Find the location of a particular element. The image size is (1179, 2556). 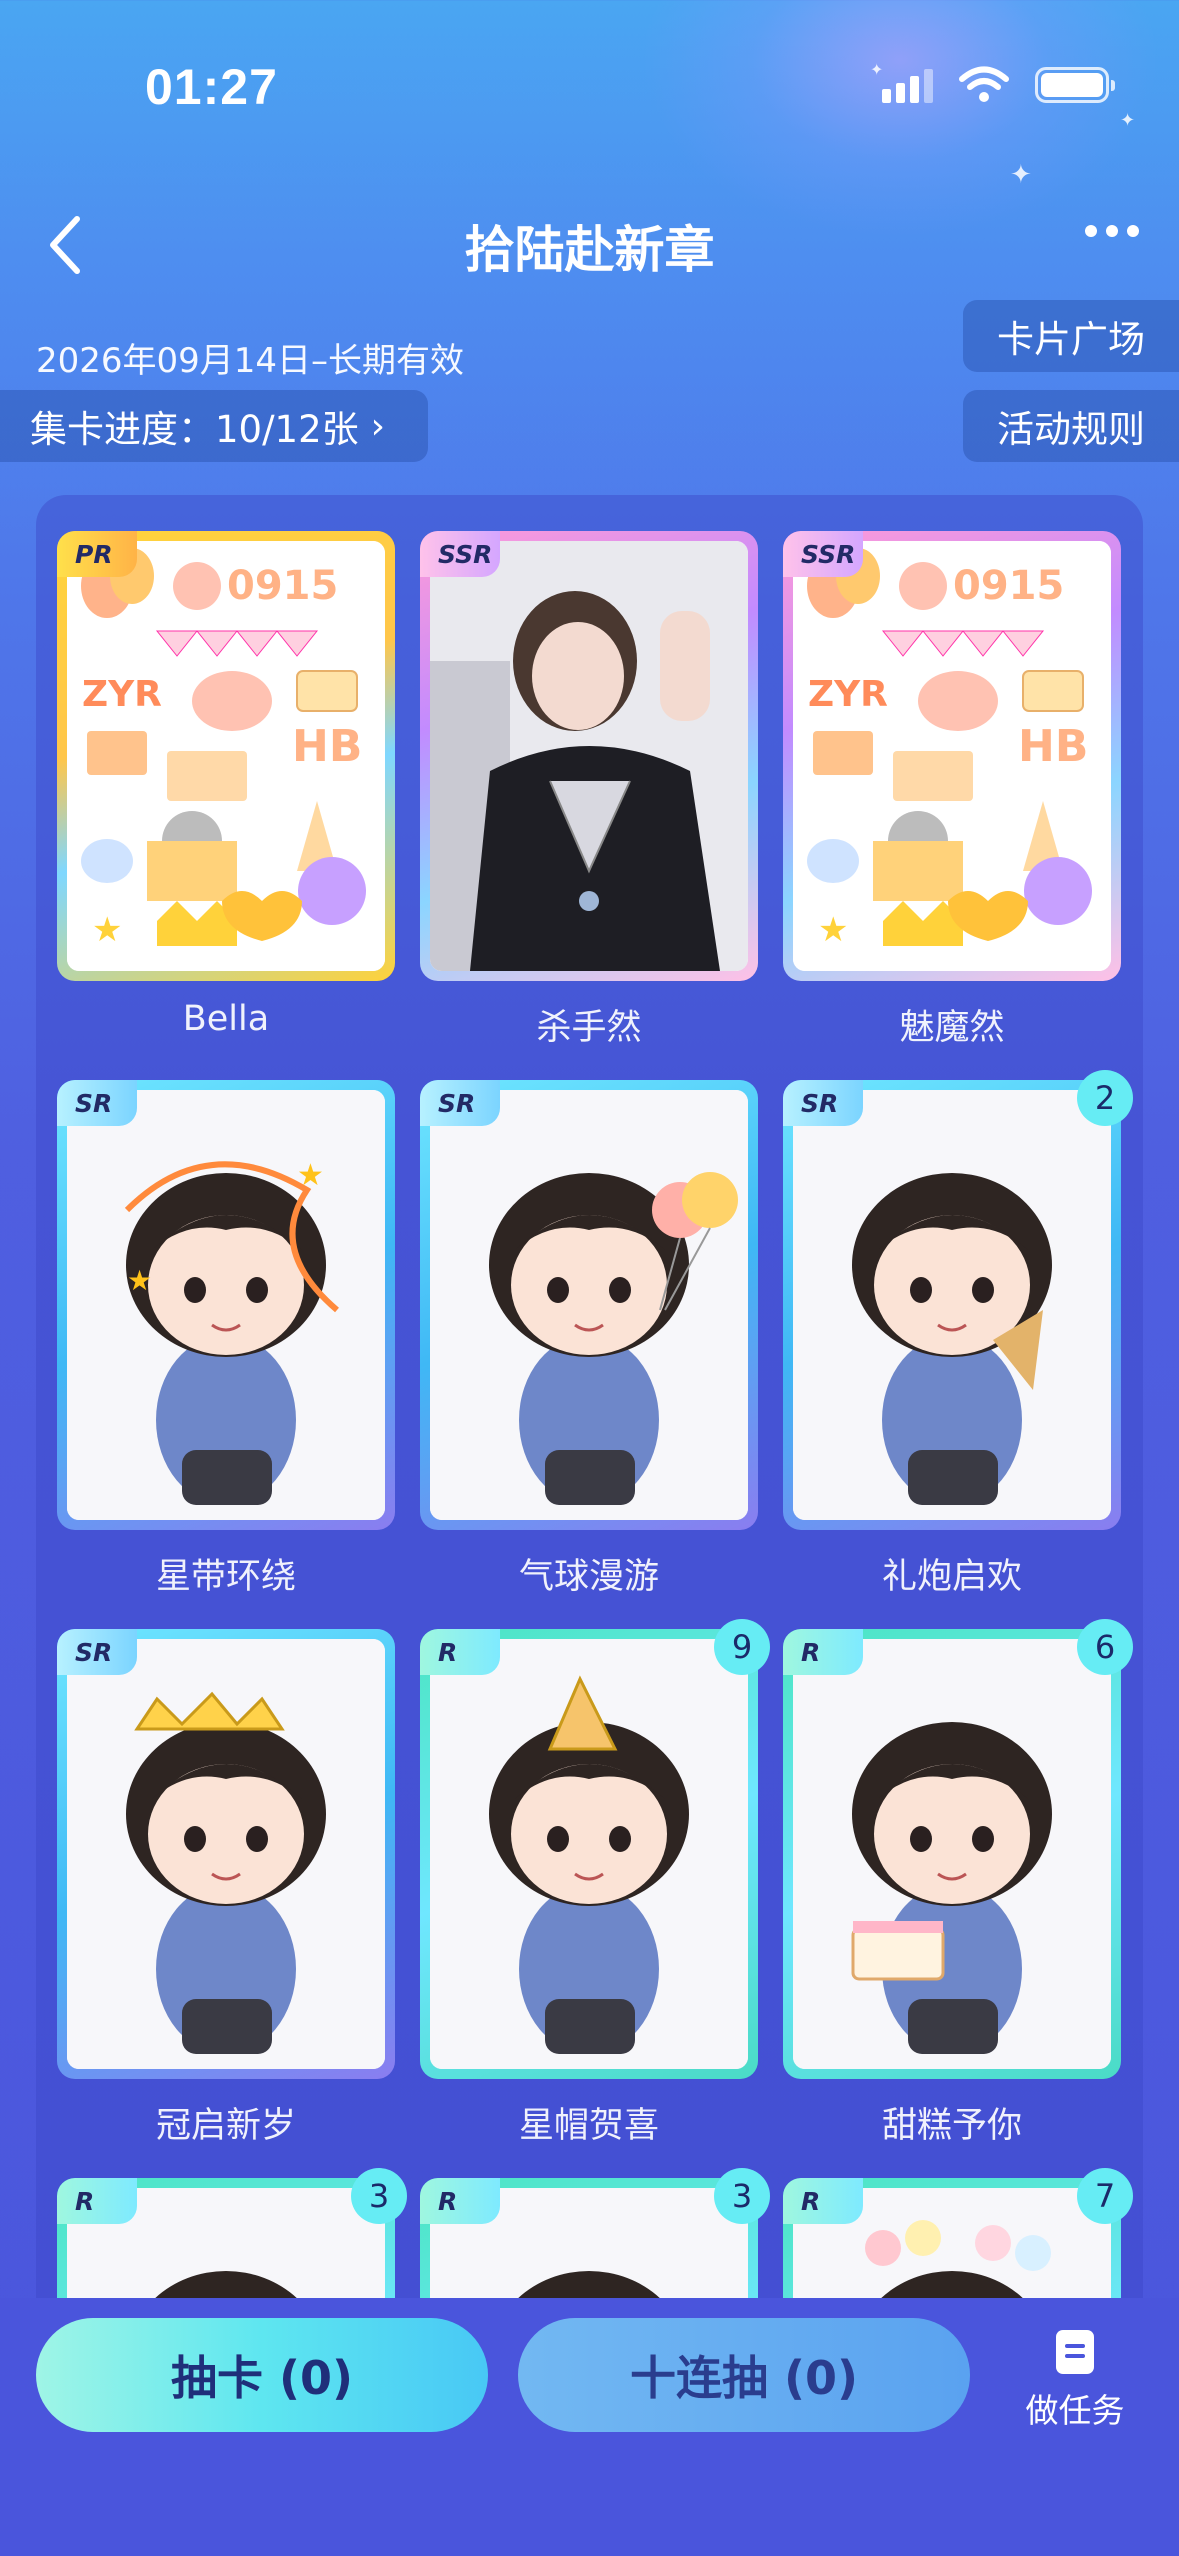

card-name: 星帽贺喜 is located at coordinates (588, 2126).